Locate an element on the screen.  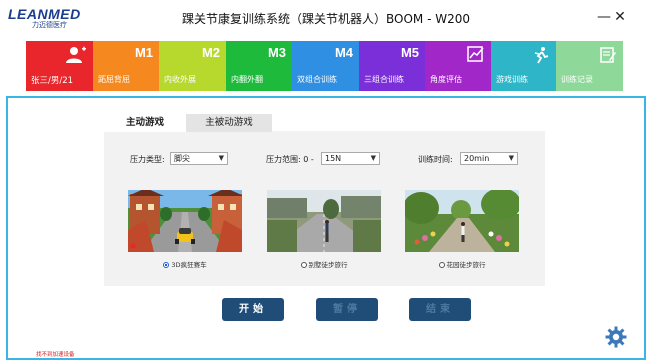
tab-label: 内翻外翻 is located at coordinates (247, 79).